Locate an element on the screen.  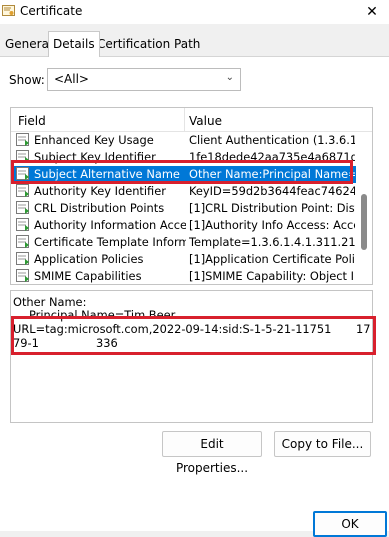
tab-strip: General Details Certification Path is located at coordinates (194, 44).